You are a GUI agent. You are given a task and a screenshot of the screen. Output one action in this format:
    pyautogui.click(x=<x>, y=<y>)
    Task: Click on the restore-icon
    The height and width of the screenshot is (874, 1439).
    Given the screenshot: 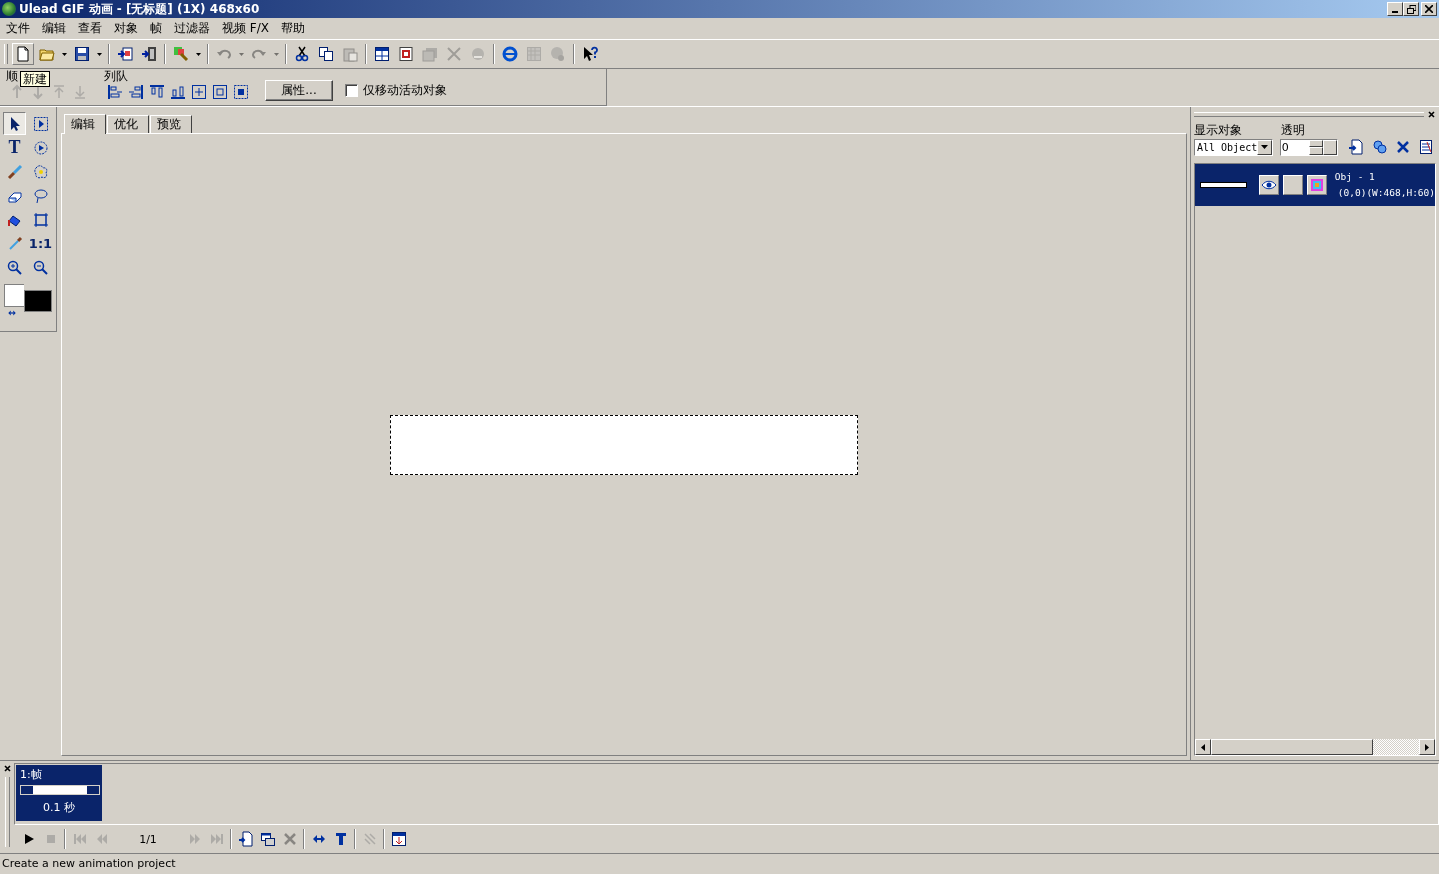 What is the action you would take?
    pyautogui.click(x=1411, y=9)
    